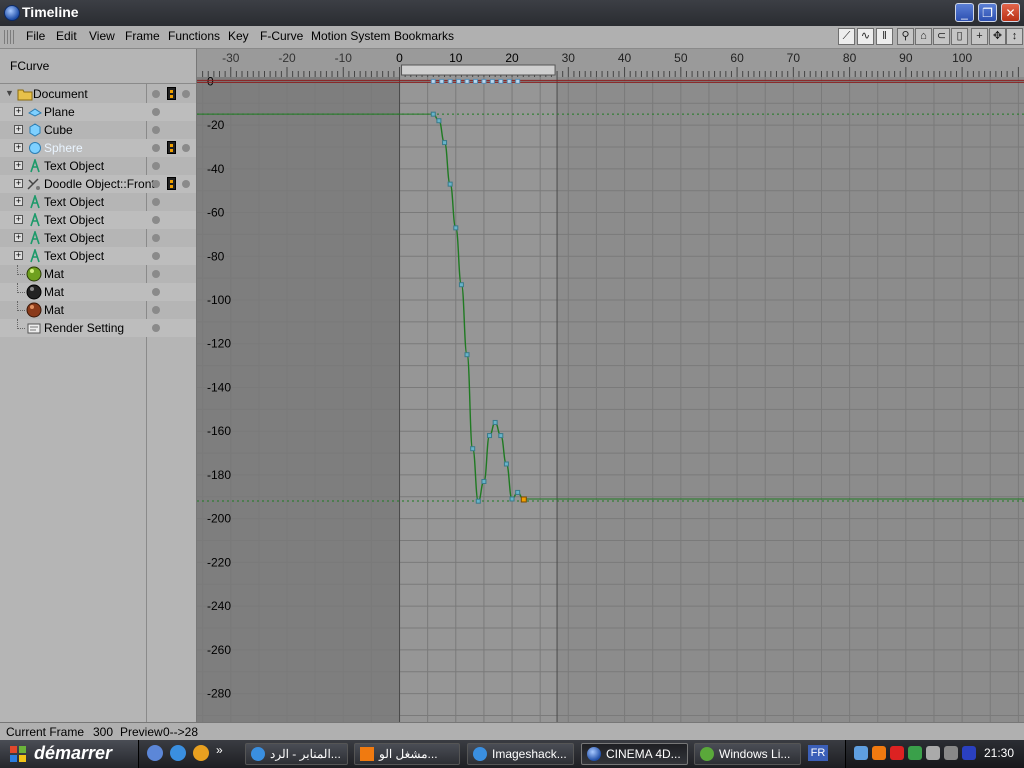 The image size is (1024, 768). What do you see at coordinates (861, 753) in the screenshot?
I see `network-icon` at bounding box center [861, 753].